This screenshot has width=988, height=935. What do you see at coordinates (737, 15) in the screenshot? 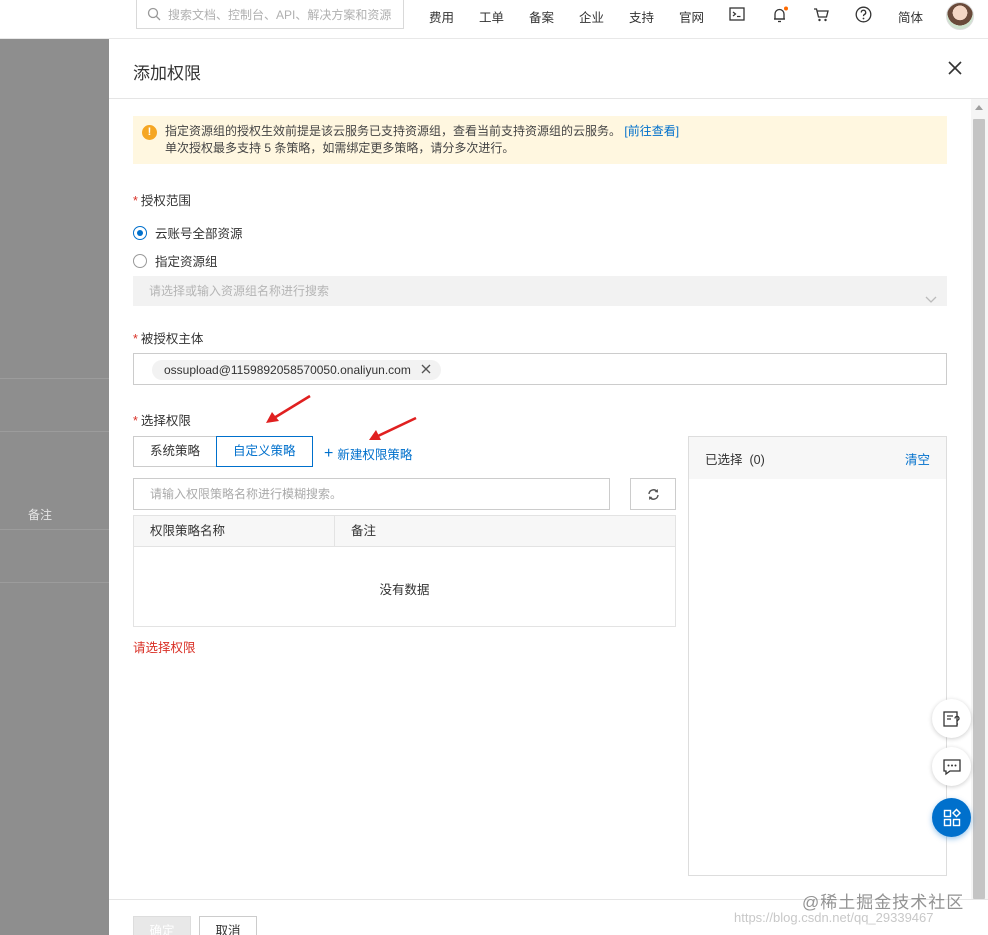
I see `terminal-icon` at bounding box center [737, 15].